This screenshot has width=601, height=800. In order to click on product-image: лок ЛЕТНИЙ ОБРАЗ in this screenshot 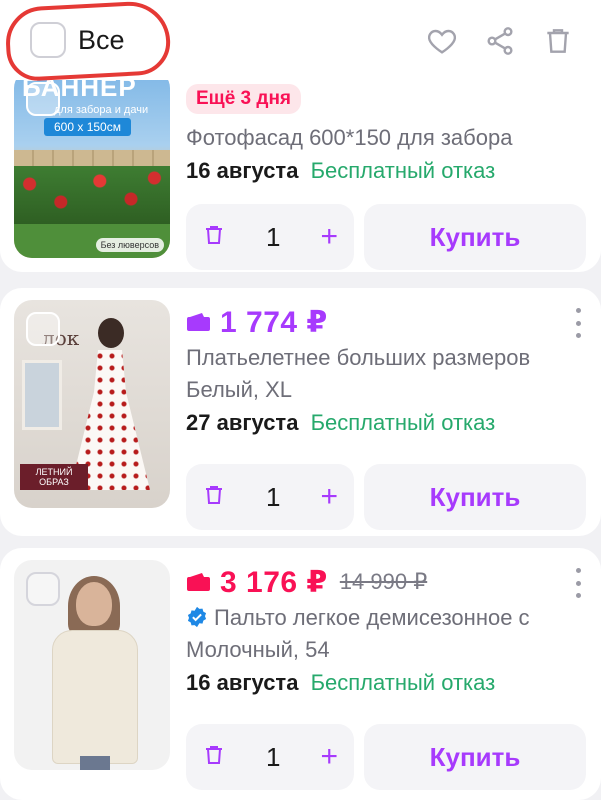, I will do `click(92, 404)`.